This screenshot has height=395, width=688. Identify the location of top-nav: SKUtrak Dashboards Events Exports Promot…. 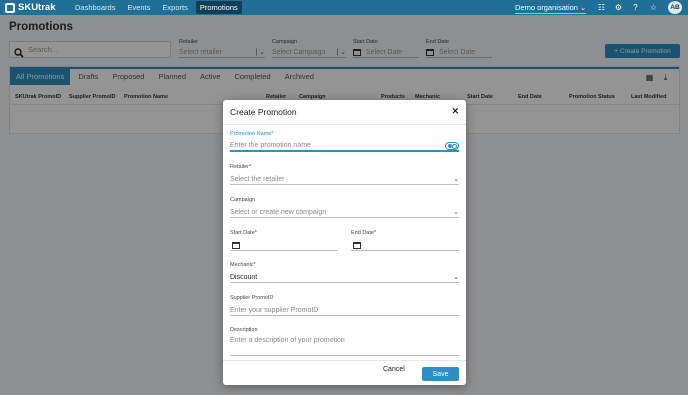
(344, 7).